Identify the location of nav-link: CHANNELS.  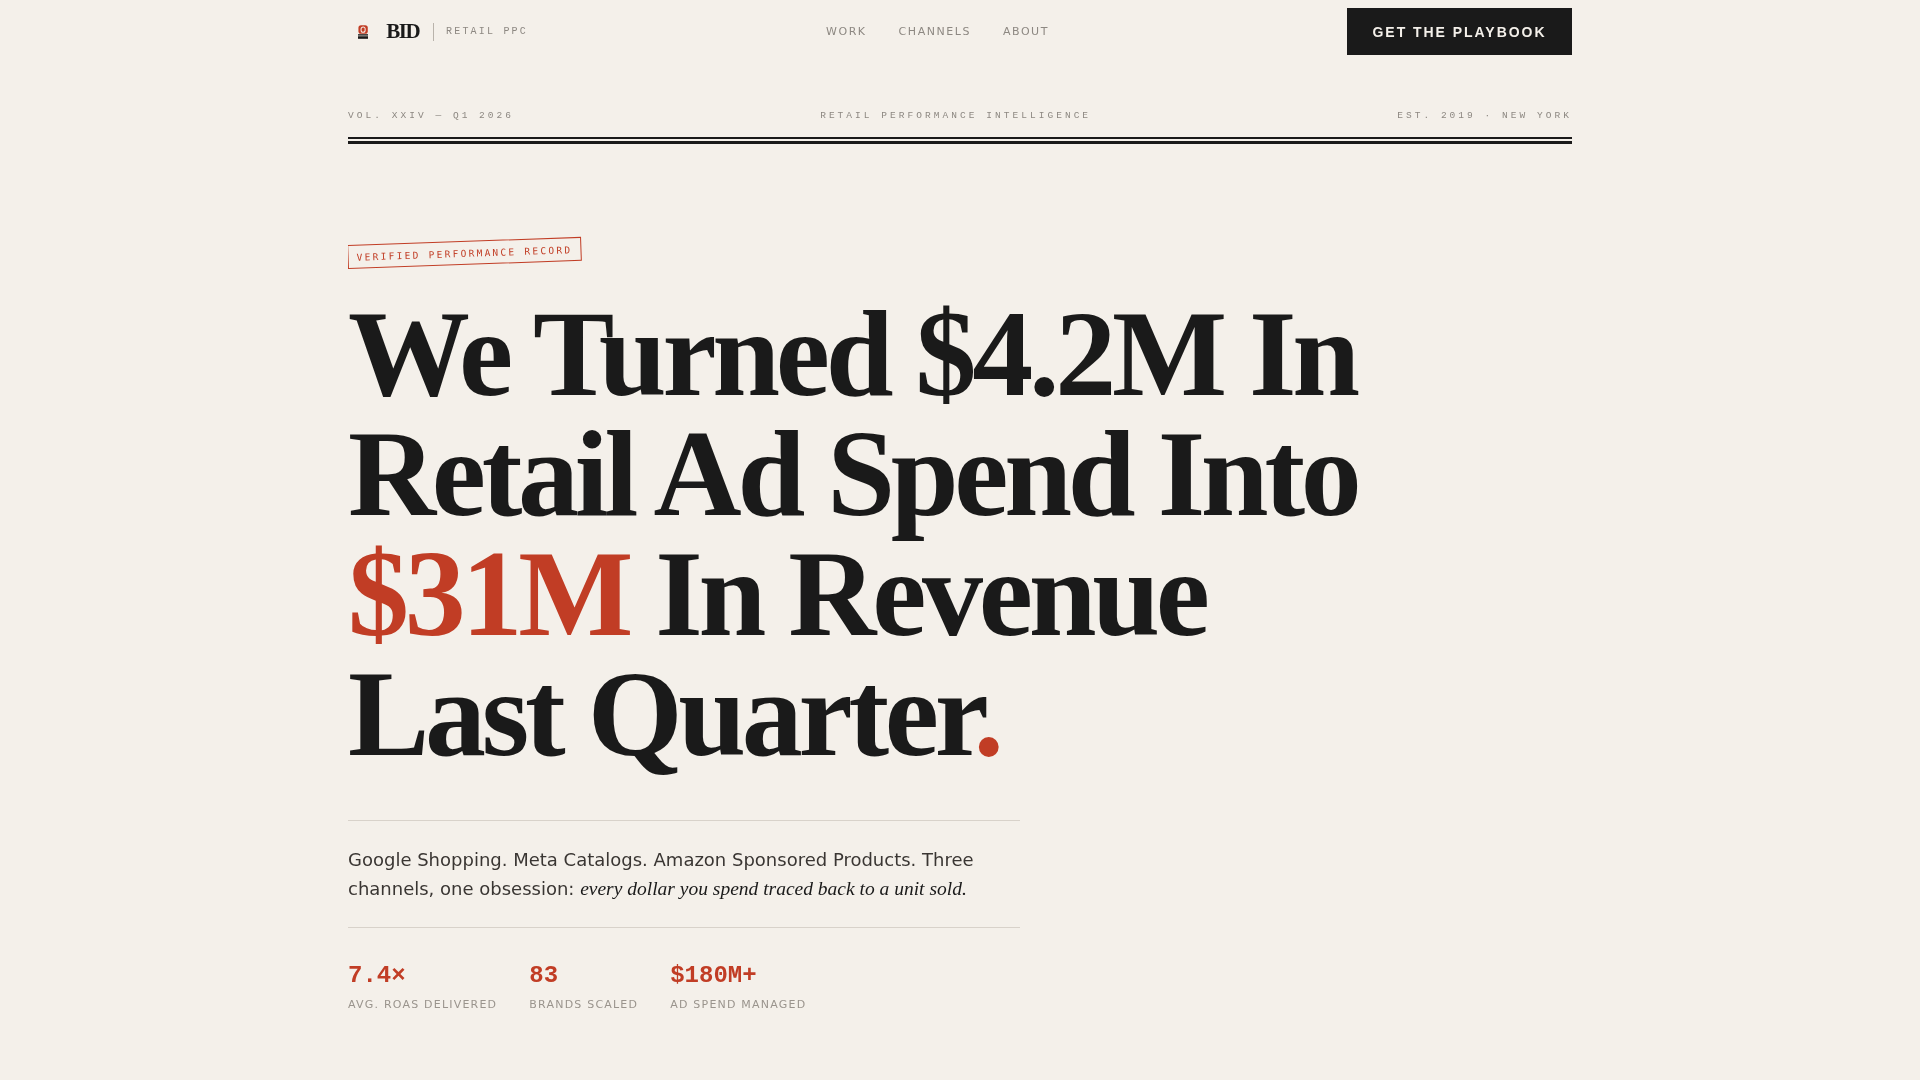
(934, 31).